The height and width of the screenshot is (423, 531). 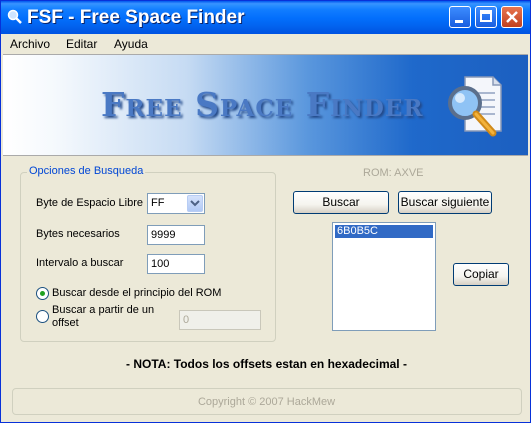 What do you see at coordinates (176, 264) in the screenshot?
I see `interval-input: 100` at bounding box center [176, 264].